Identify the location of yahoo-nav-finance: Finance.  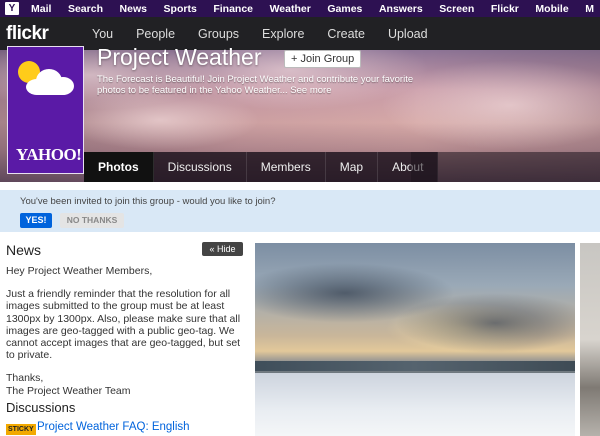
(233, 9).